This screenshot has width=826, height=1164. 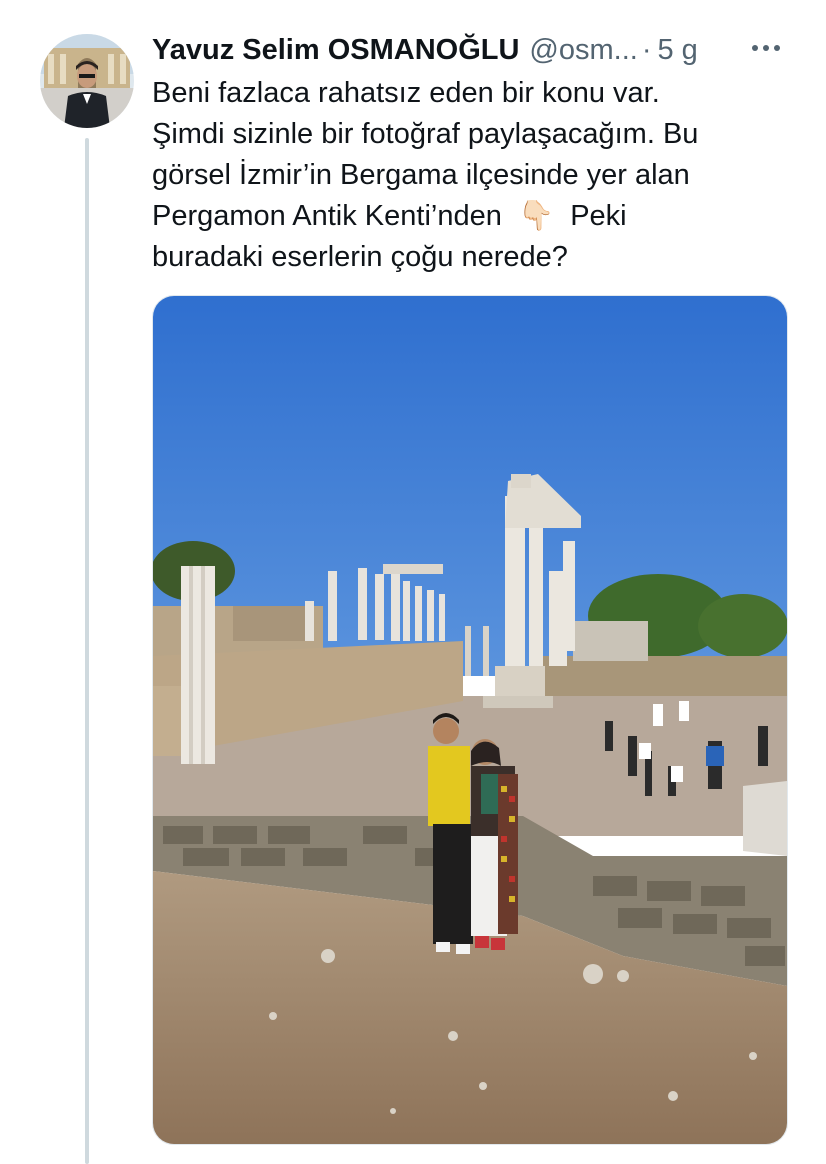 What do you see at coordinates (536, 216) in the screenshot?
I see `pointing-down-emoji: 👇🏻` at bounding box center [536, 216].